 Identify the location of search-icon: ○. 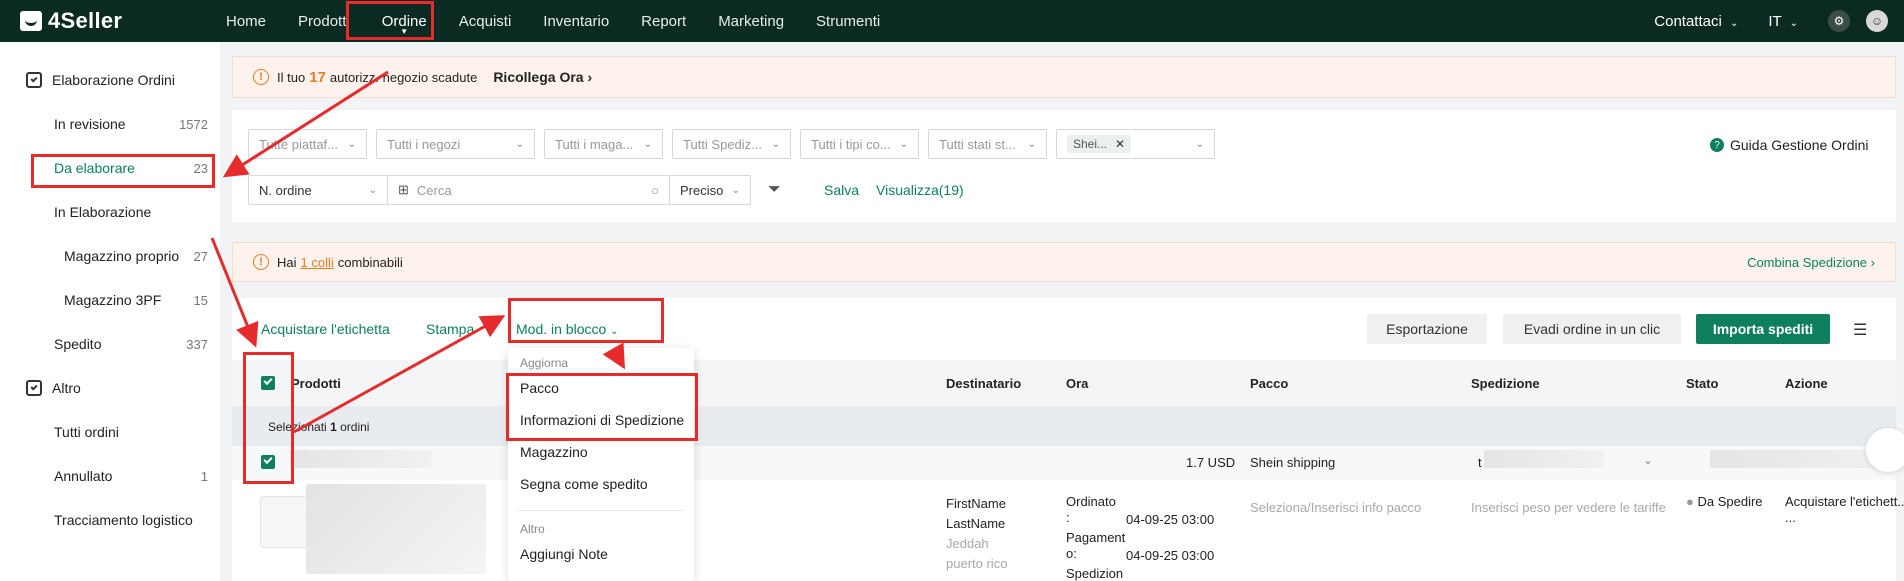
(655, 190).